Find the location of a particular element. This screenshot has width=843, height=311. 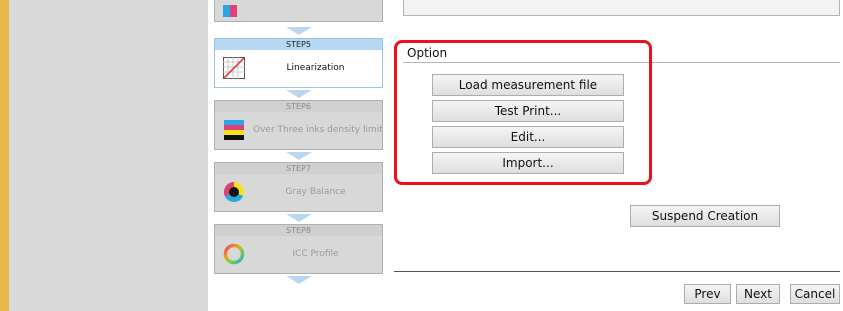

step-label: Linearization is located at coordinates (315, 68).